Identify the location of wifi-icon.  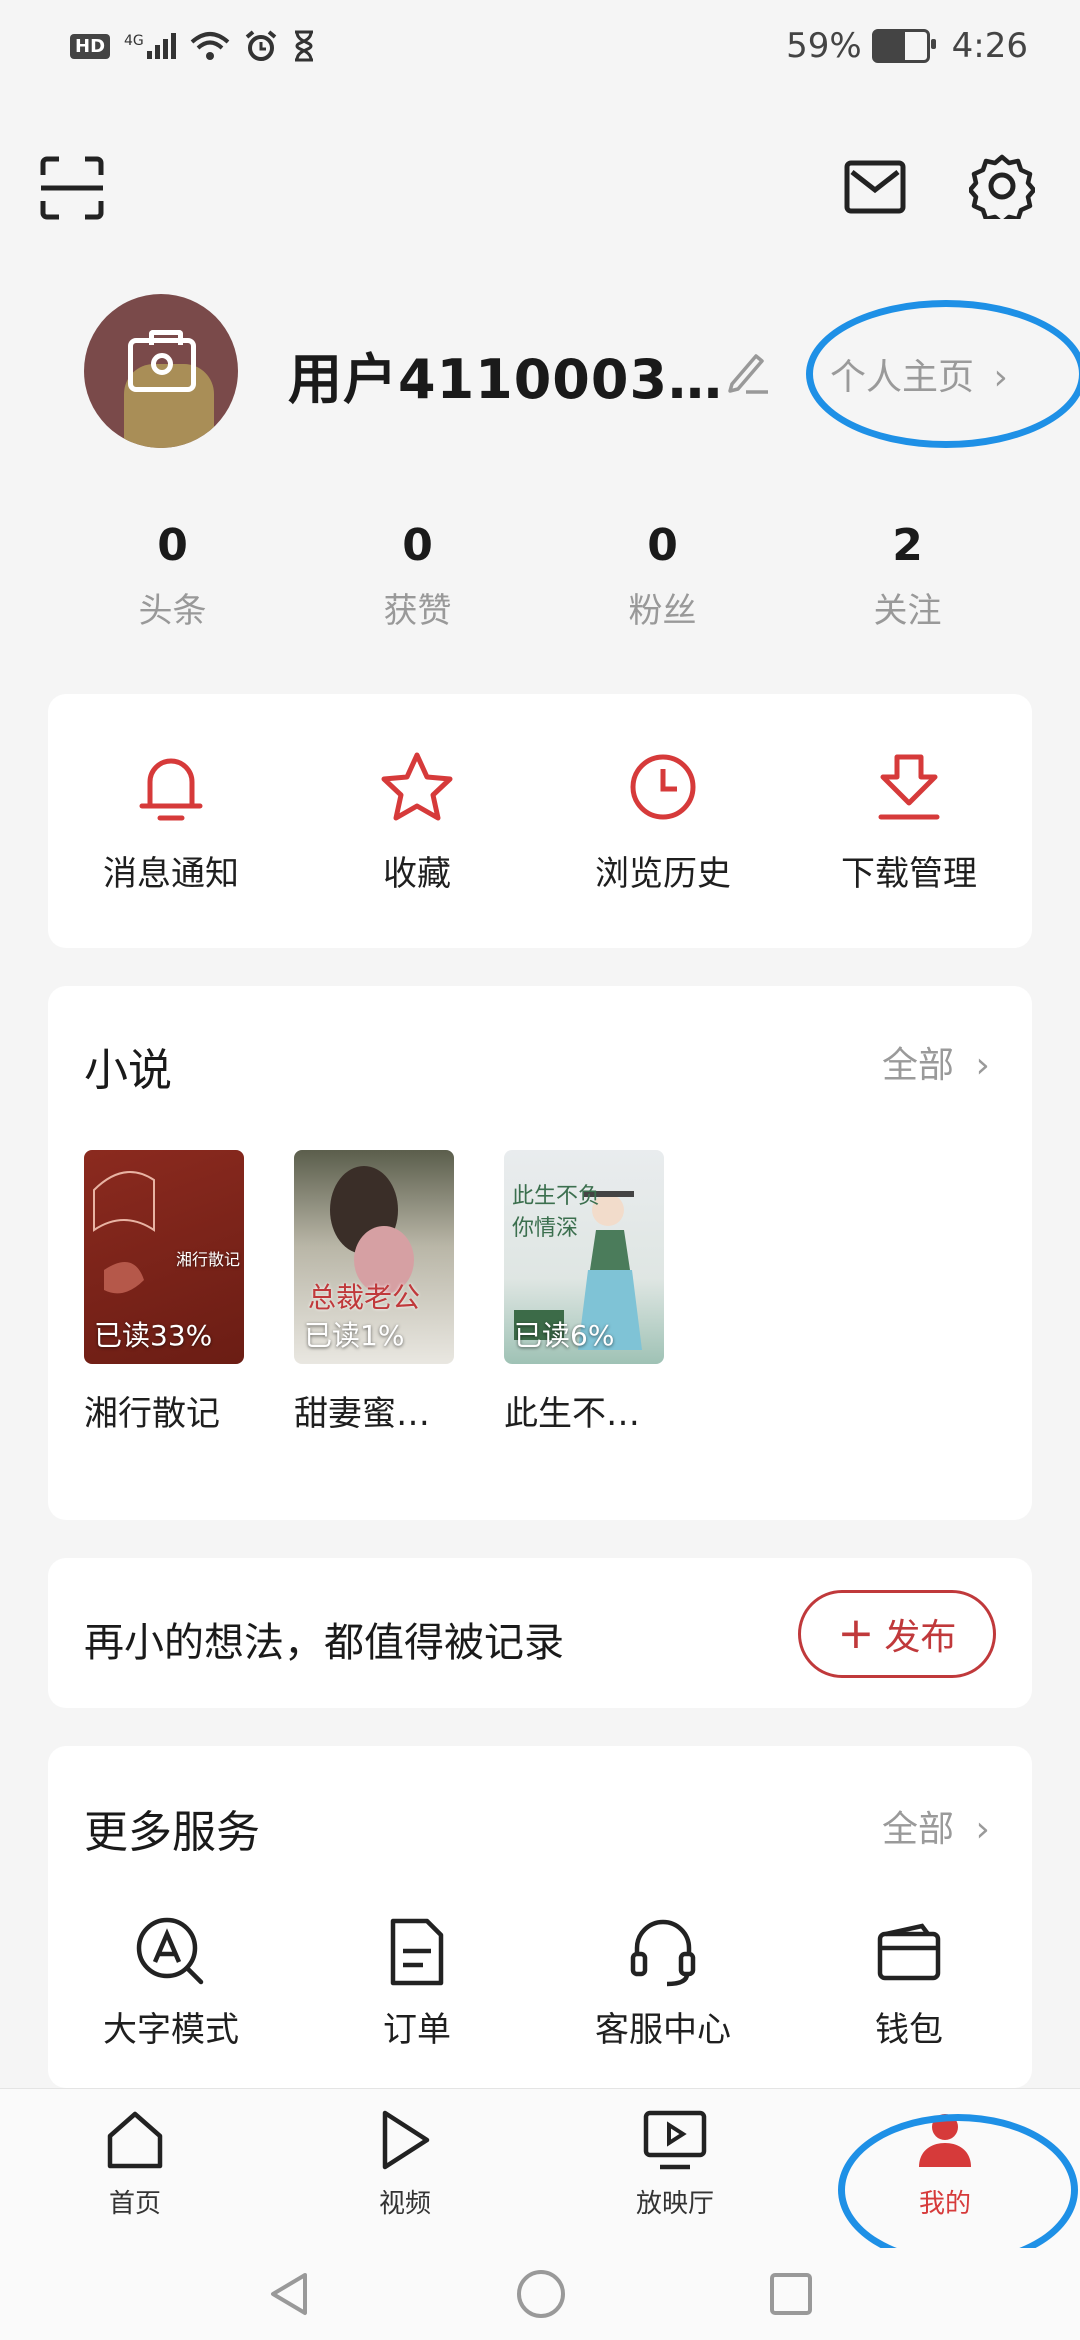
(210, 46).